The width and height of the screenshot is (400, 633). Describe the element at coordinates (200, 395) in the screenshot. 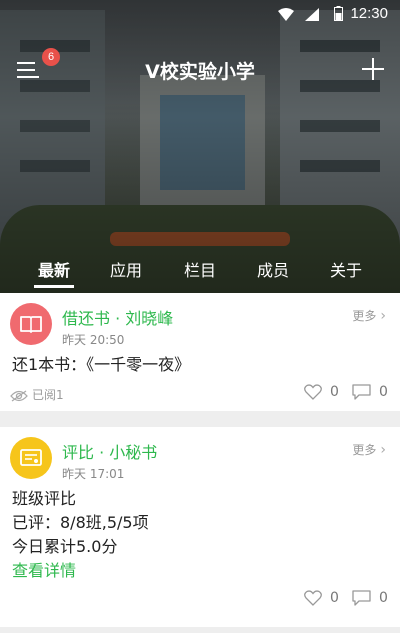

I see `card-footer: 已阅1 0 0` at that location.